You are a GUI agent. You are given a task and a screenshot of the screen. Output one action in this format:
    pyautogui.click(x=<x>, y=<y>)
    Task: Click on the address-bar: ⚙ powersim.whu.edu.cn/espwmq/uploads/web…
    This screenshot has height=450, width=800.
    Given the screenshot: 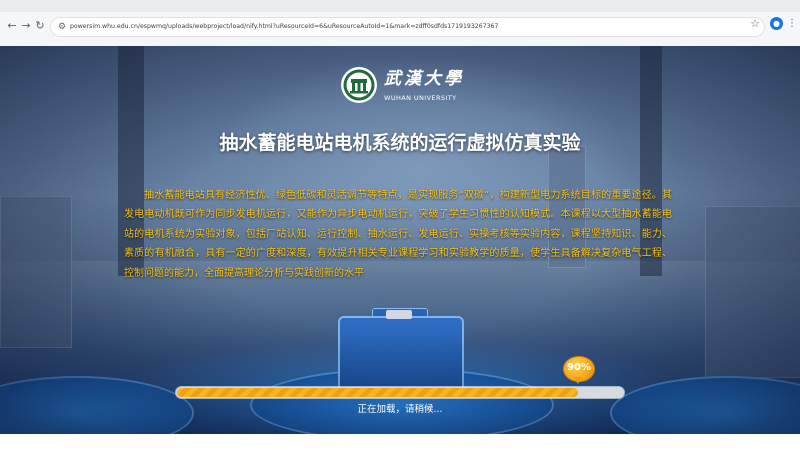 What is the action you would take?
    pyautogui.click(x=407, y=27)
    